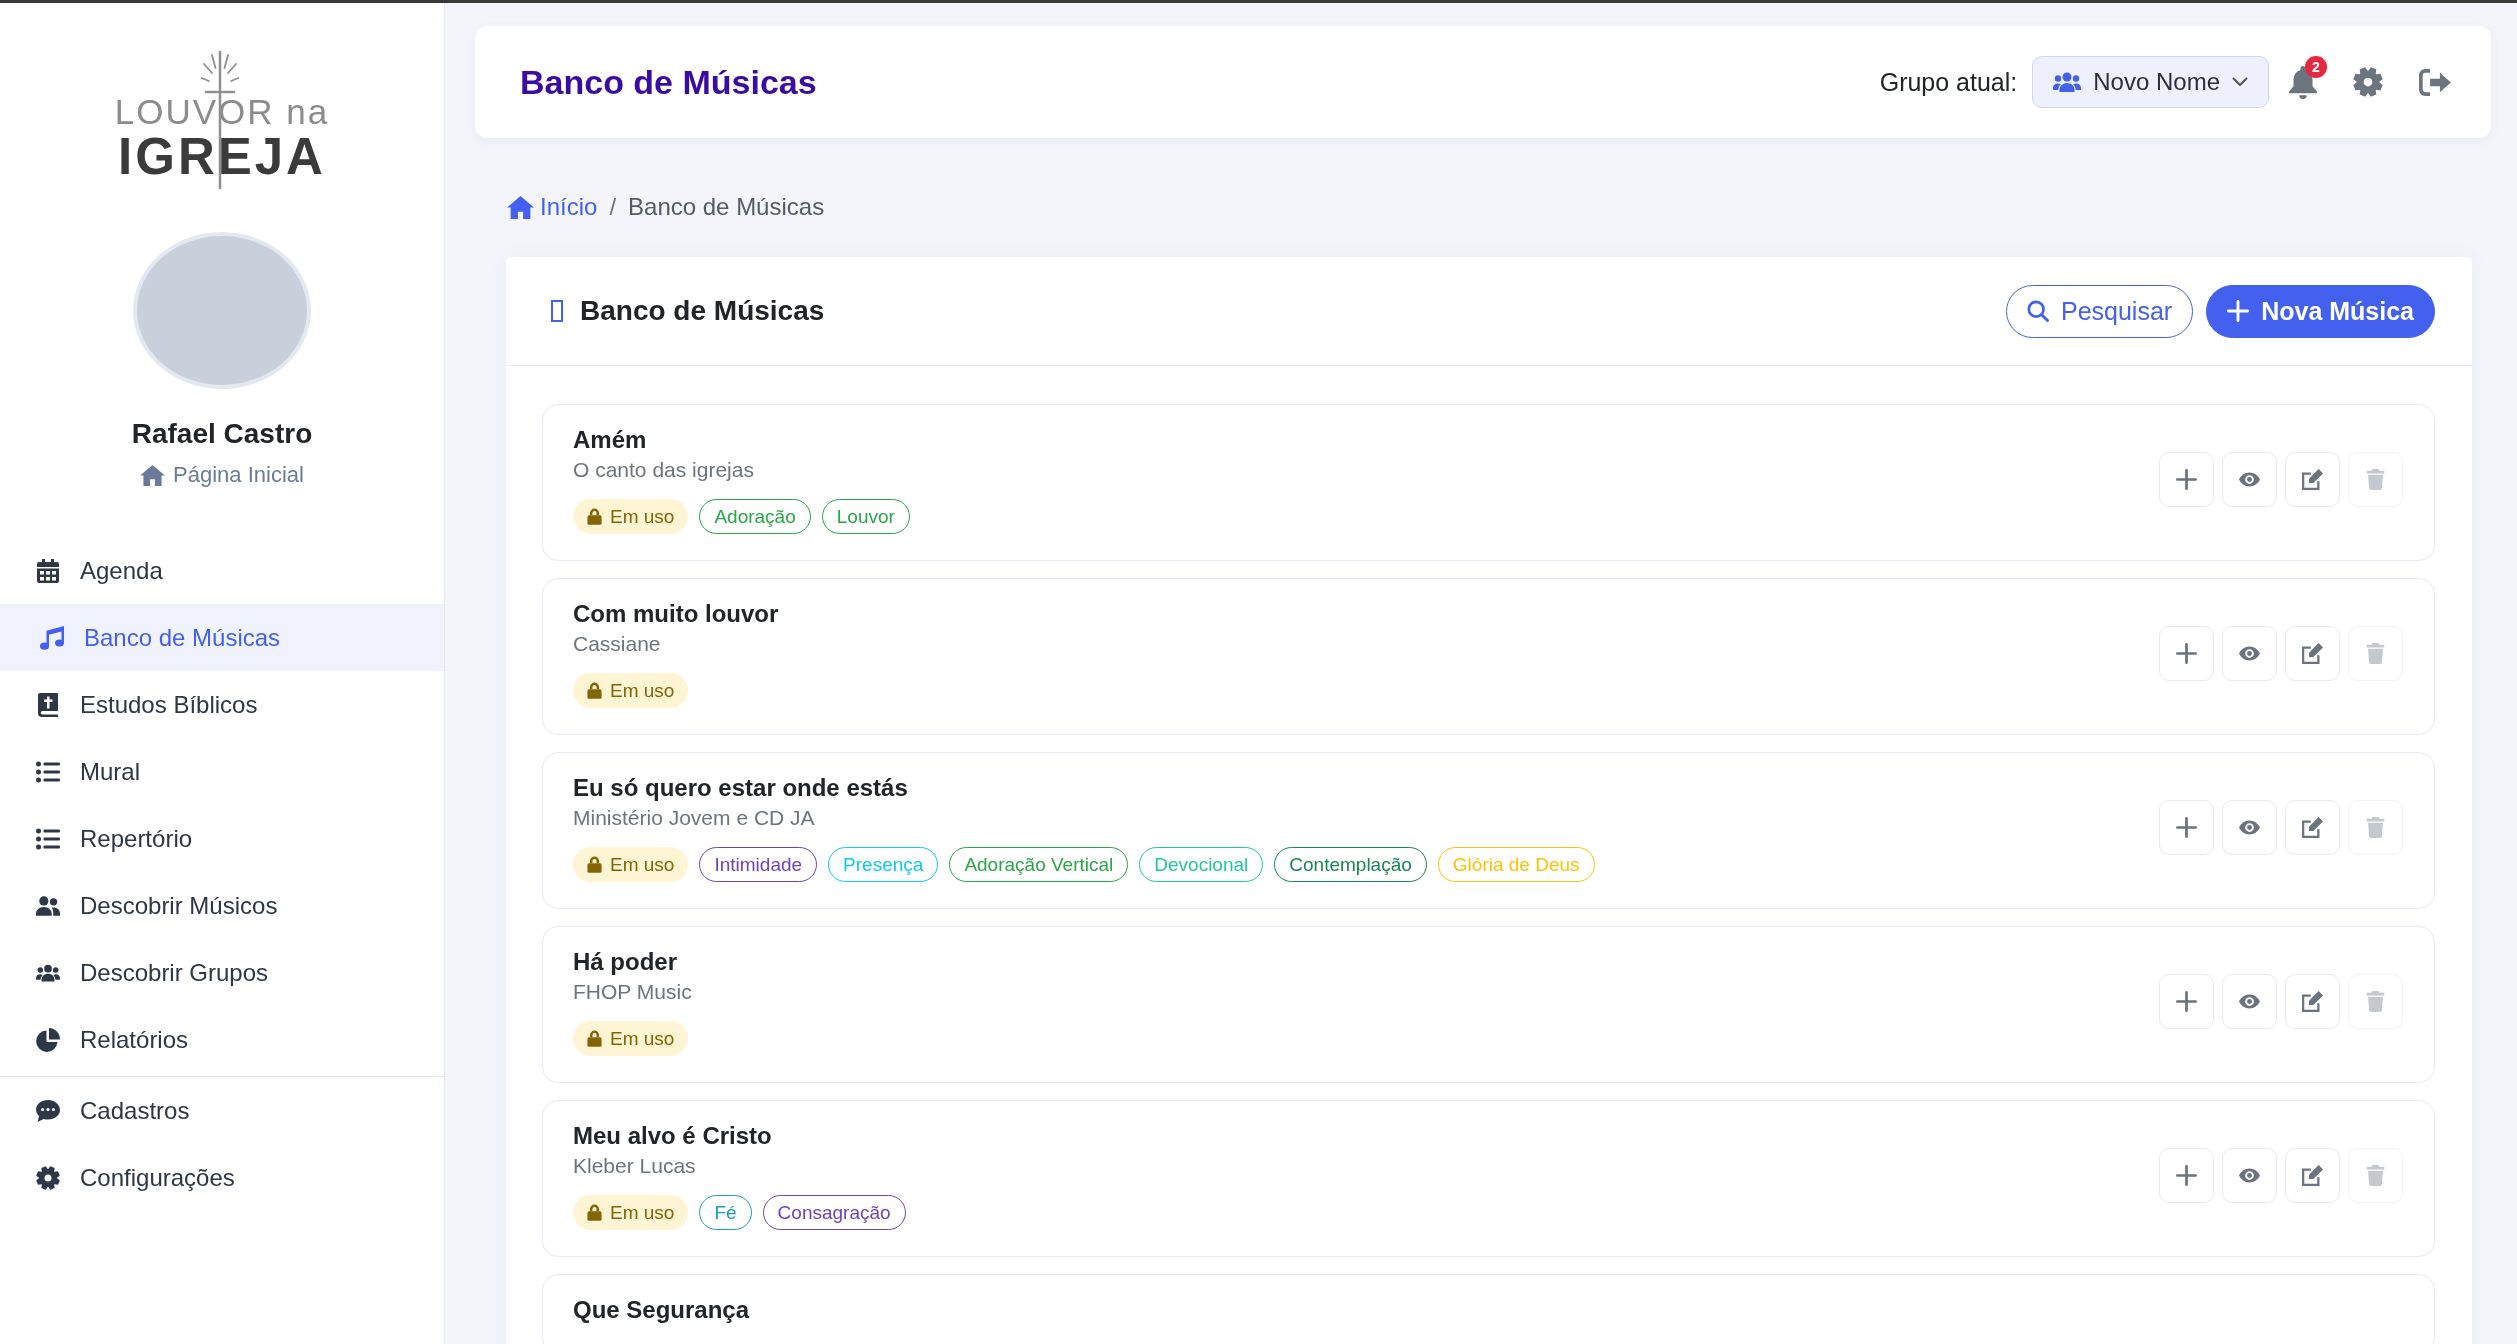 Image resolution: width=2517 pixels, height=1344 pixels. Describe the element at coordinates (222, 838) in the screenshot. I see `sidebar-item: Repertório` at that location.